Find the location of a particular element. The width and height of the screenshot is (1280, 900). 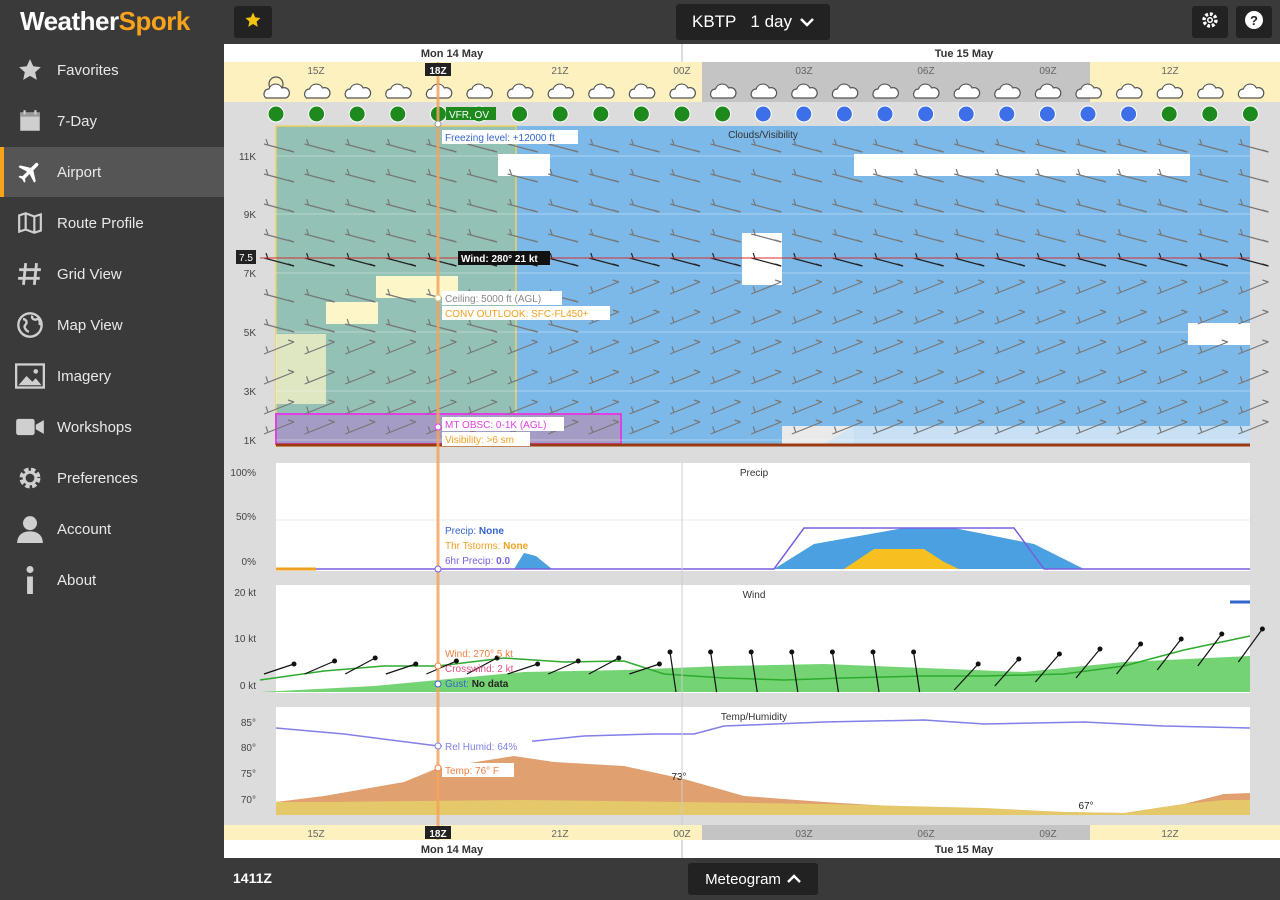

view-label: Meteogram is located at coordinates (743, 879).